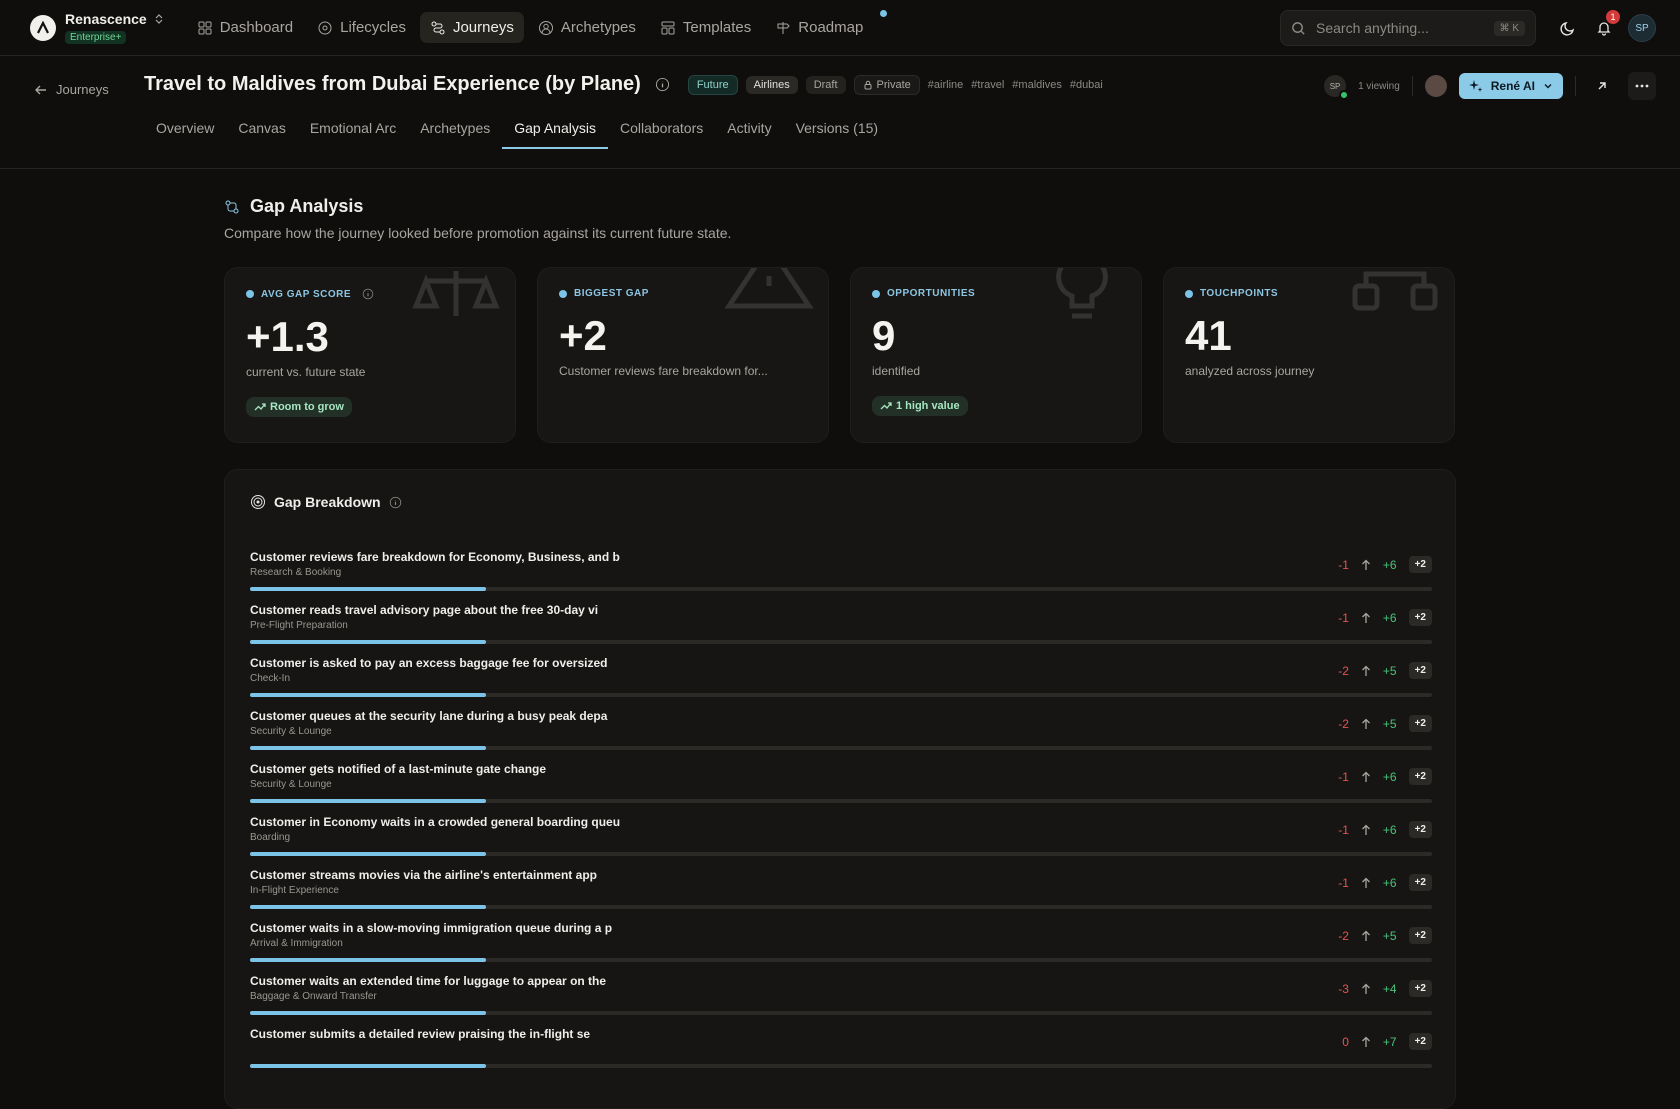  Describe the element at coordinates (1568, 28) in the screenshot. I see `theme-toggle` at that location.